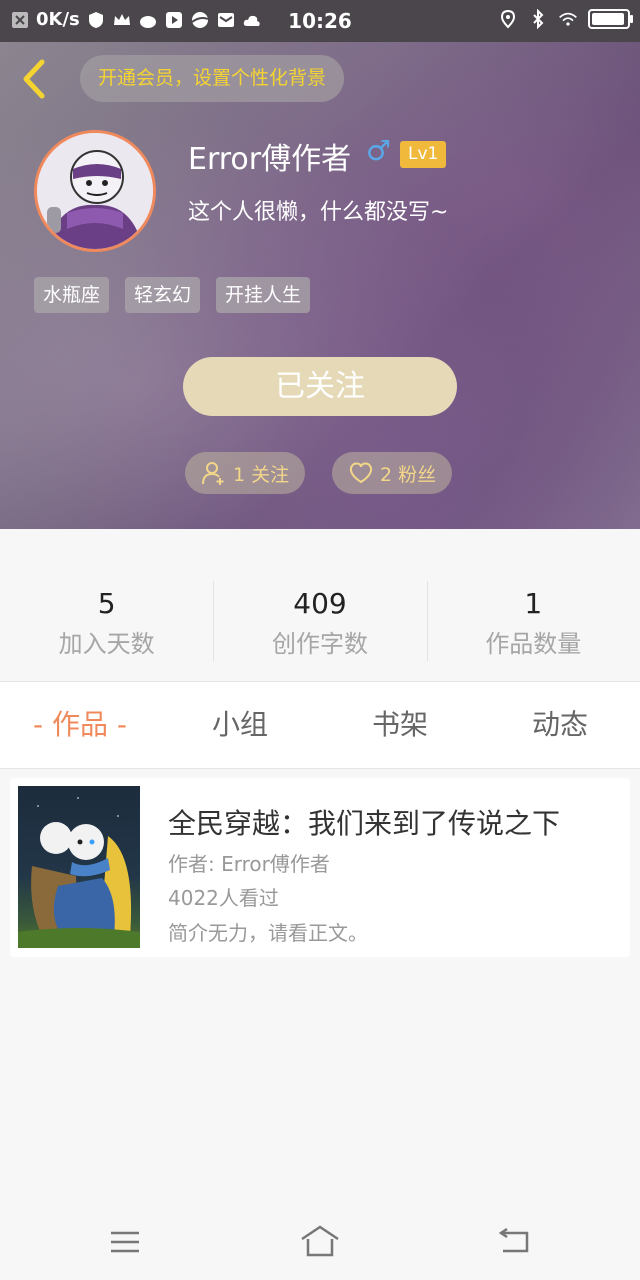 This screenshot has height=1280, width=640. What do you see at coordinates (408, 474) in the screenshot?
I see `fans-count: 2 粉丝` at bounding box center [408, 474].